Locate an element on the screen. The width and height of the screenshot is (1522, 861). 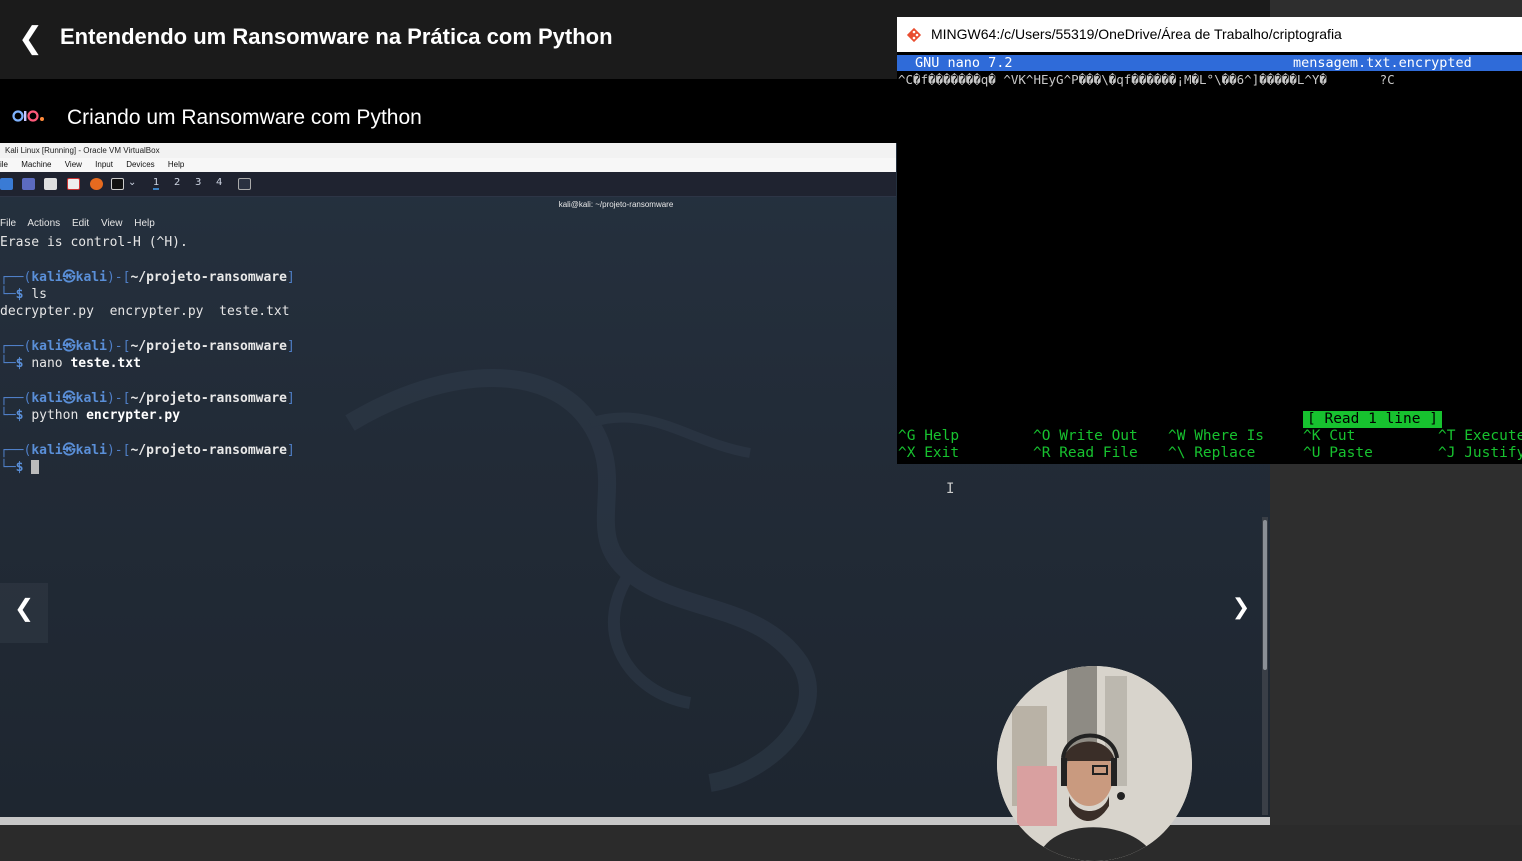
shortcut-read-file: ^R Read File is located at coordinates (1085, 453).